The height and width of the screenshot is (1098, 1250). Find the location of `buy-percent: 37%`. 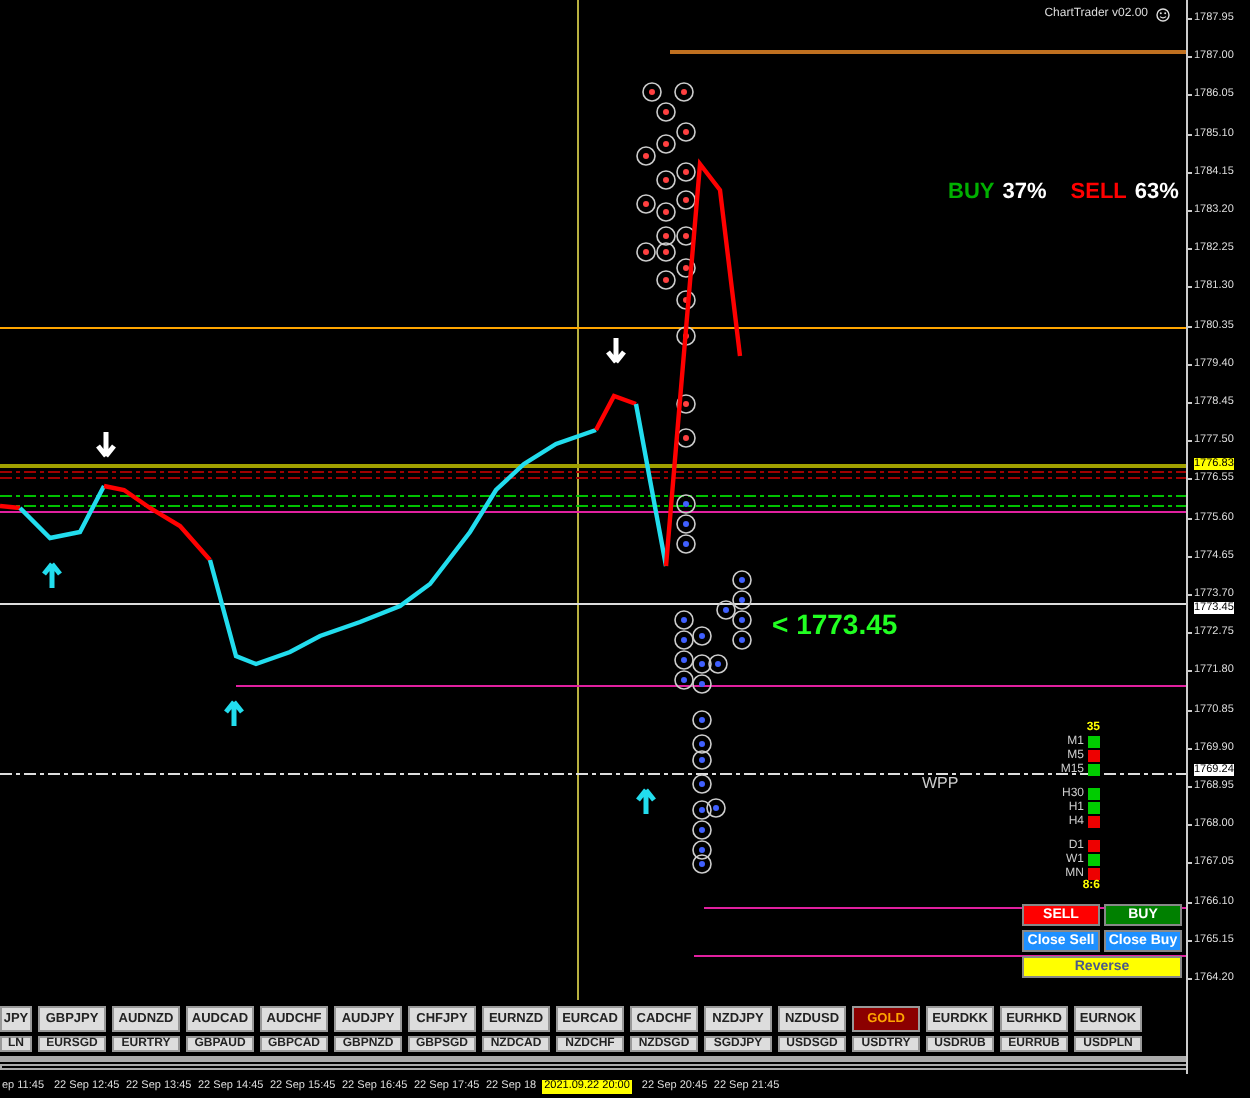

buy-percent: 37% is located at coordinates (1024, 193).